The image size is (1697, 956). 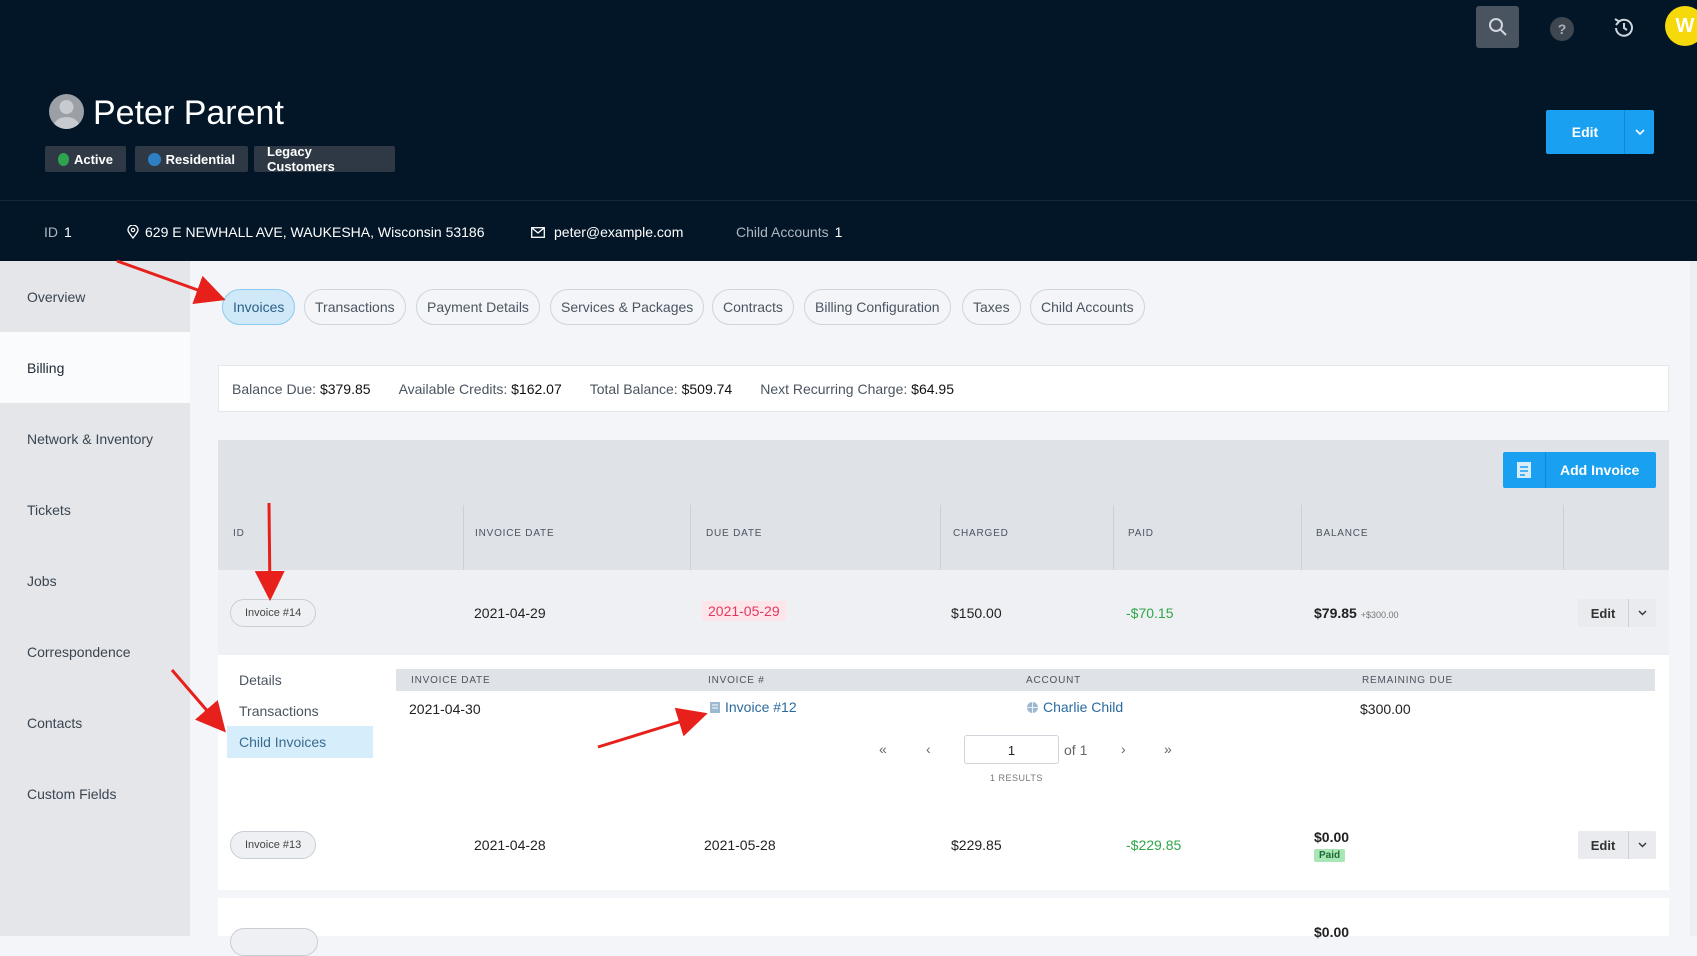 What do you see at coordinates (273, 613) in the screenshot?
I see `invoice-id-pill: Invoice #14` at bounding box center [273, 613].